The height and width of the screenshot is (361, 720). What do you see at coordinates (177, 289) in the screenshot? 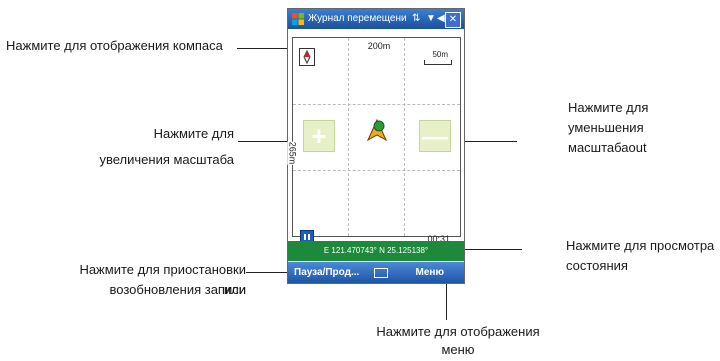
I see `callout-pause-2: возобновления записи` at bounding box center [177, 289].